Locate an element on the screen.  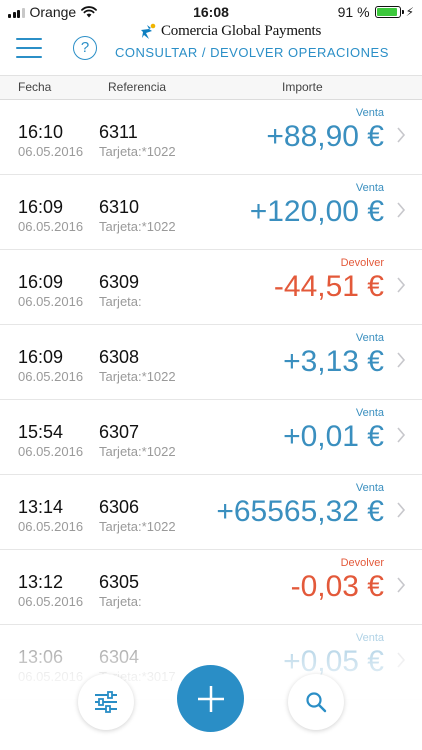
operation-amount: -0,03 € is located at coordinates (337, 586).